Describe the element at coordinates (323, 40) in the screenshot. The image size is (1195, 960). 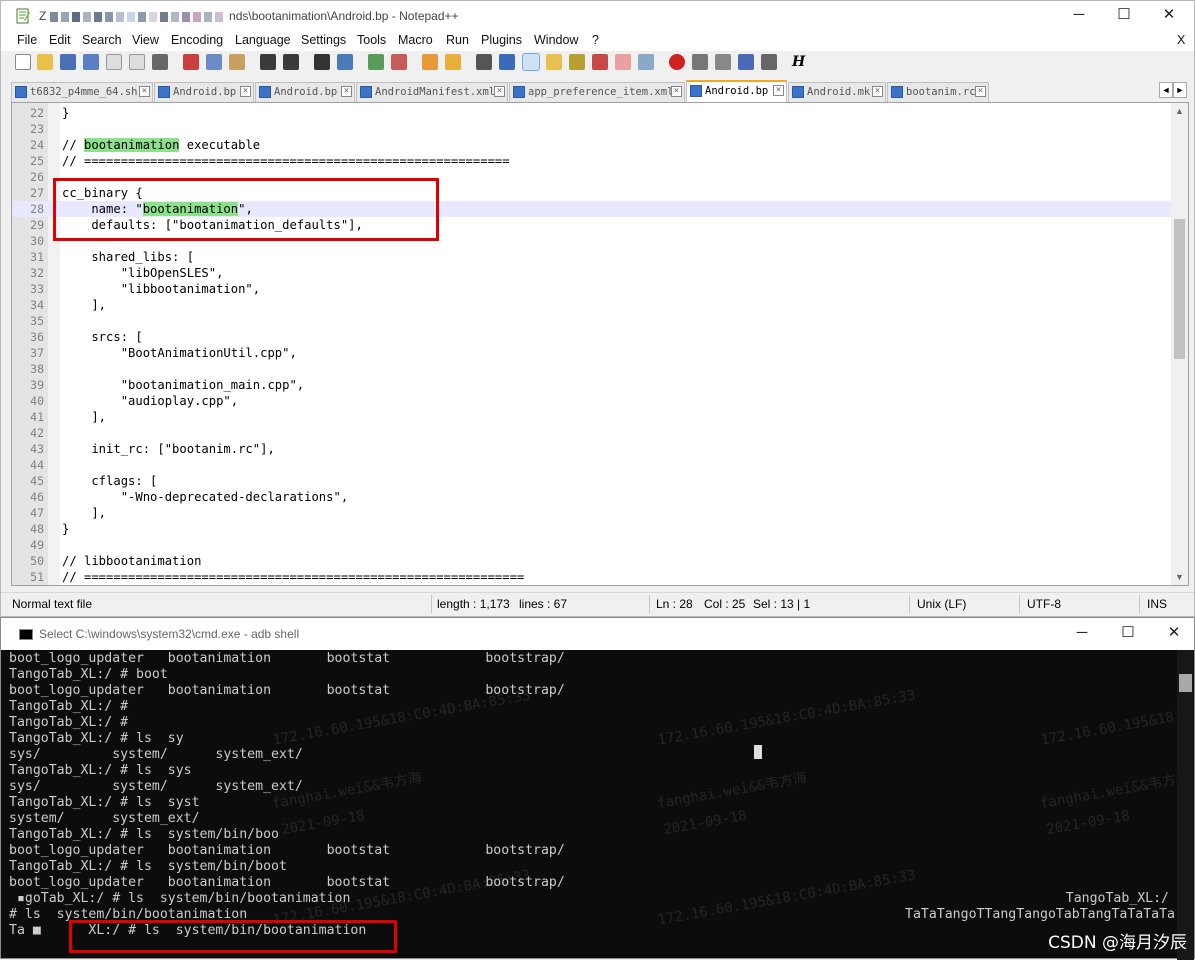
I see `menu-settings: Settings` at that location.